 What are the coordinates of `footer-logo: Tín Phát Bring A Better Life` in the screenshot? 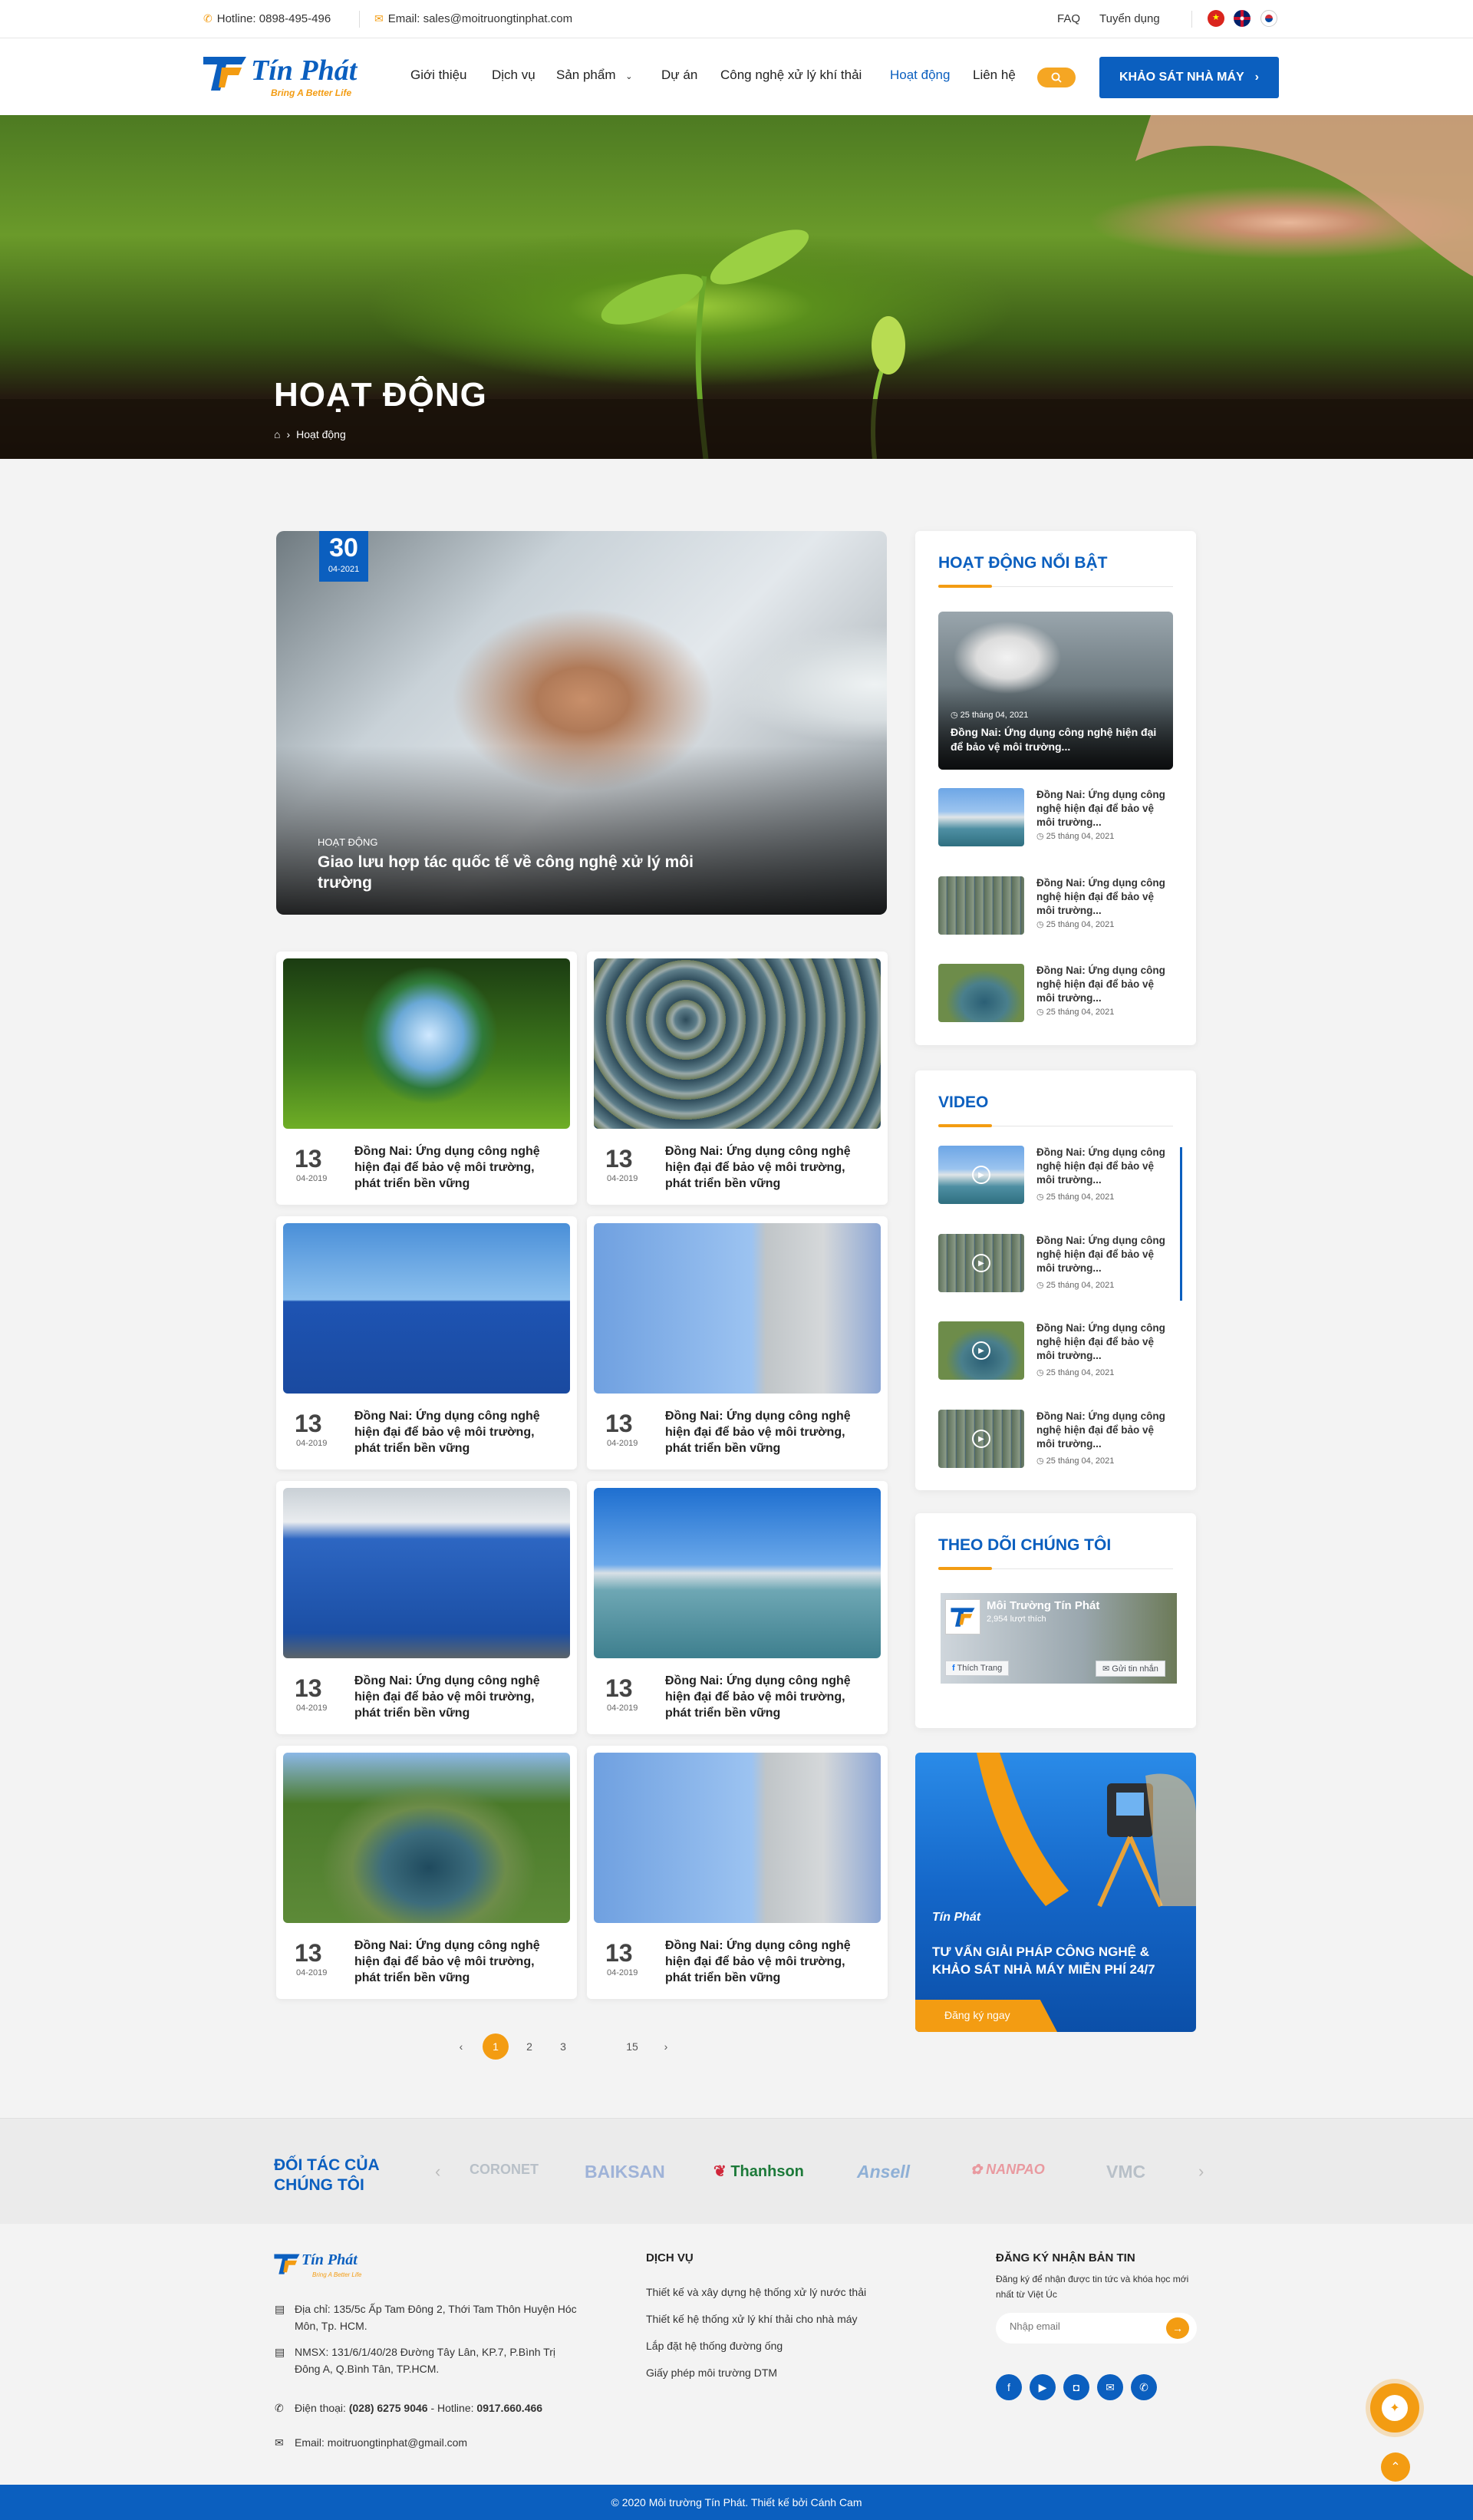 It's located at (324, 2266).